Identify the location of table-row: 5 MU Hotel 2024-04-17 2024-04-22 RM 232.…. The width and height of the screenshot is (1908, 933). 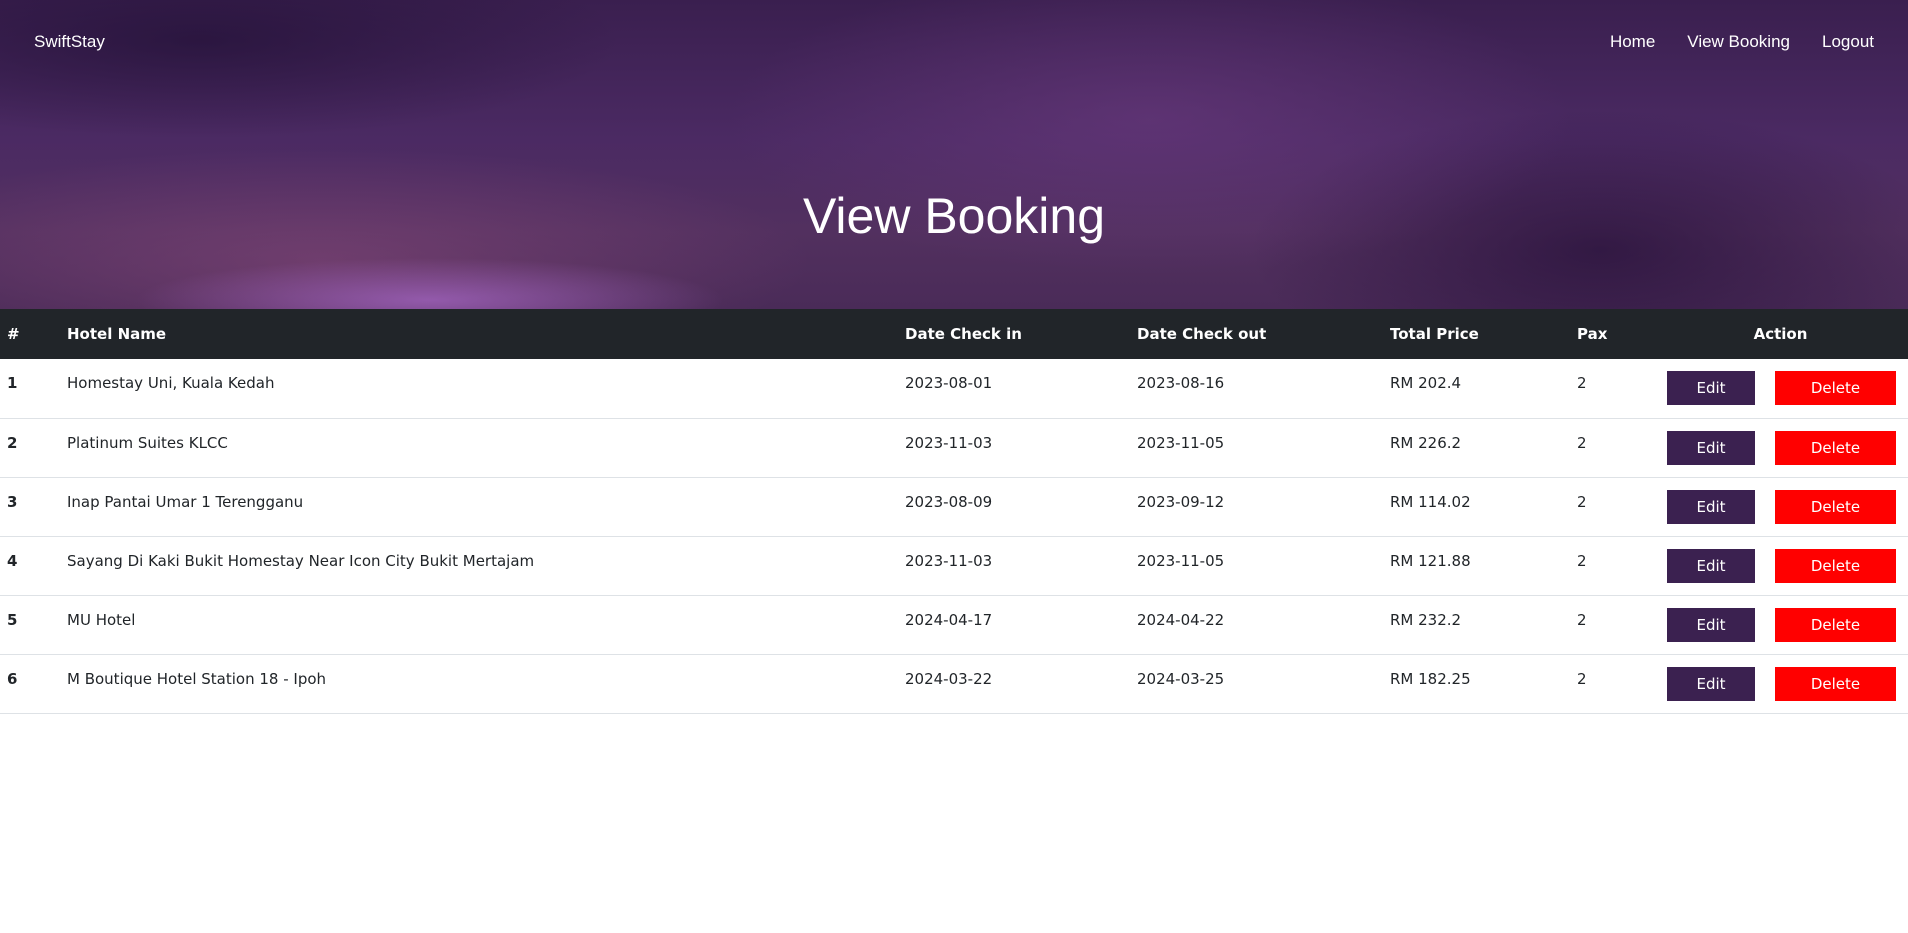
(954, 625).